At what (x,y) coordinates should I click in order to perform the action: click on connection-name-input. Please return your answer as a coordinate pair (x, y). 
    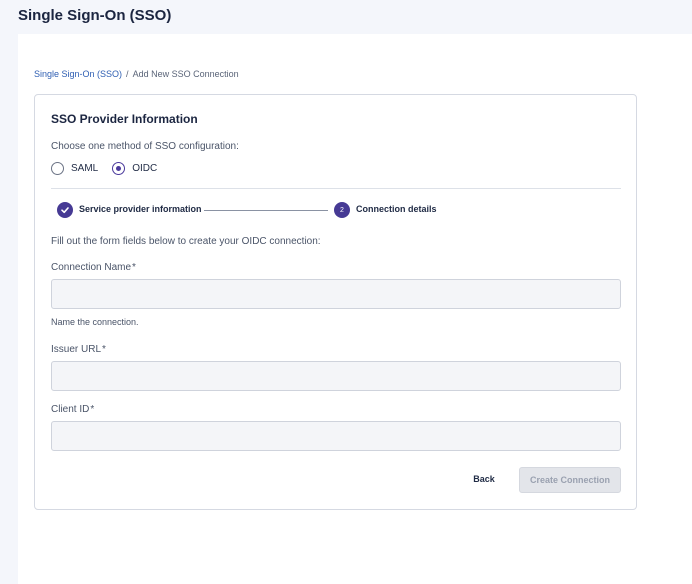
    Looking at the image, I should click on (336, 294).